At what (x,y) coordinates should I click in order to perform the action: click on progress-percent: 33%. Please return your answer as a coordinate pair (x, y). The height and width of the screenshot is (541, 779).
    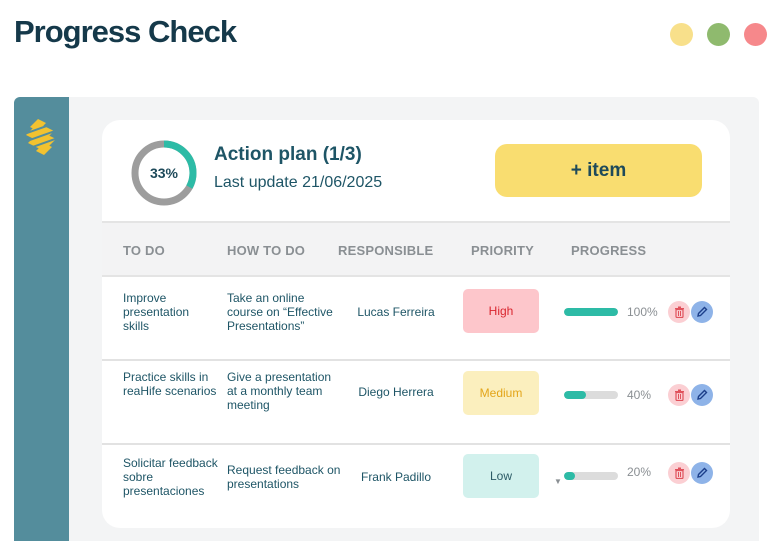
    Looking at the image, I should click on (164, 173).